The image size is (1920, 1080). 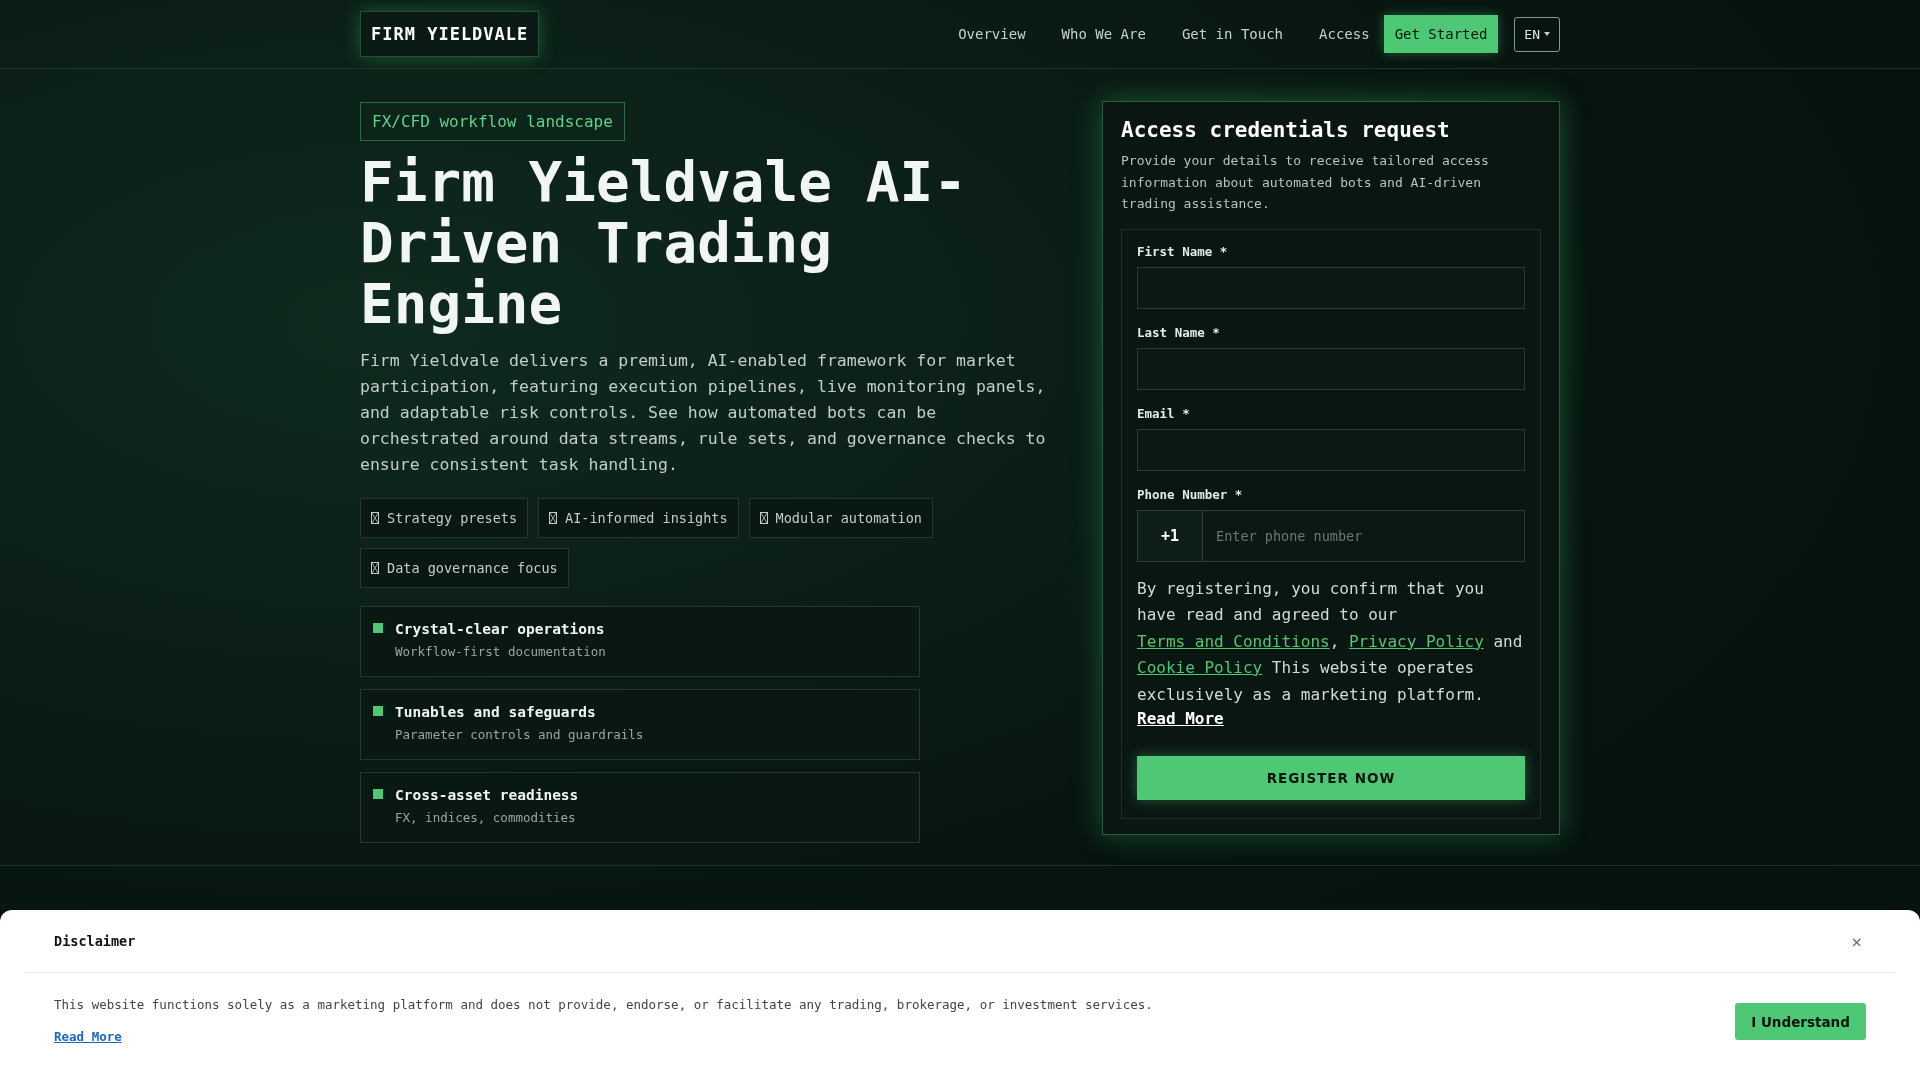 I want to click on feature-subtitle: Workflow-first documentation, so click(x=500, y=651).